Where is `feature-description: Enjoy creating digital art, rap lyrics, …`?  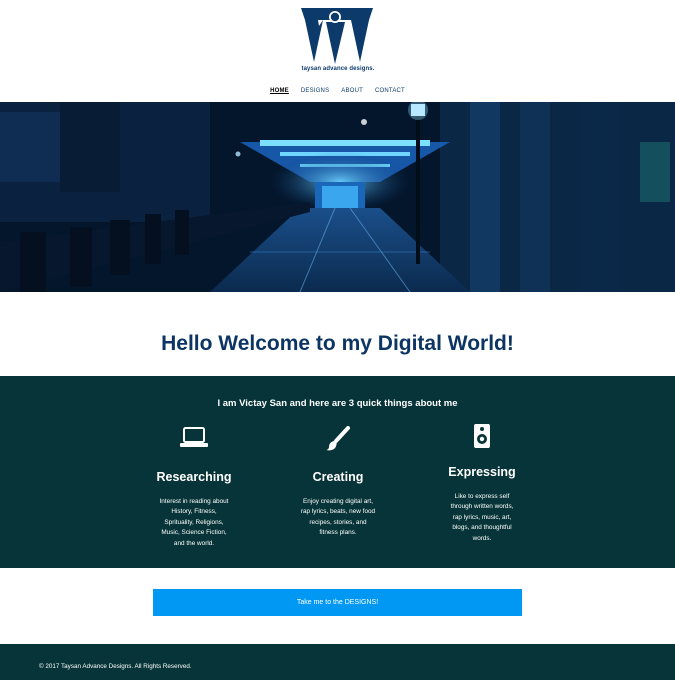
feature-description: Enjoy creating digital art, rap lyrics, … is located at coordinates (338, 517).